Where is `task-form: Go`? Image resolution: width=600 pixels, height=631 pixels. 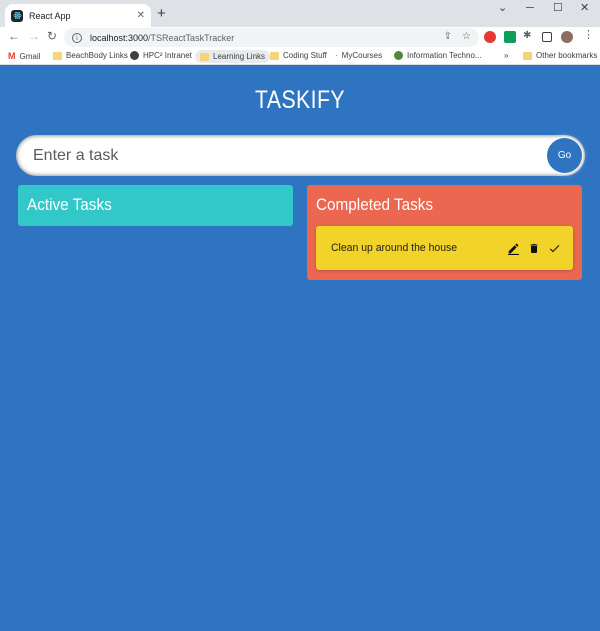 task-form: Go is located at coordinates (300, 155).